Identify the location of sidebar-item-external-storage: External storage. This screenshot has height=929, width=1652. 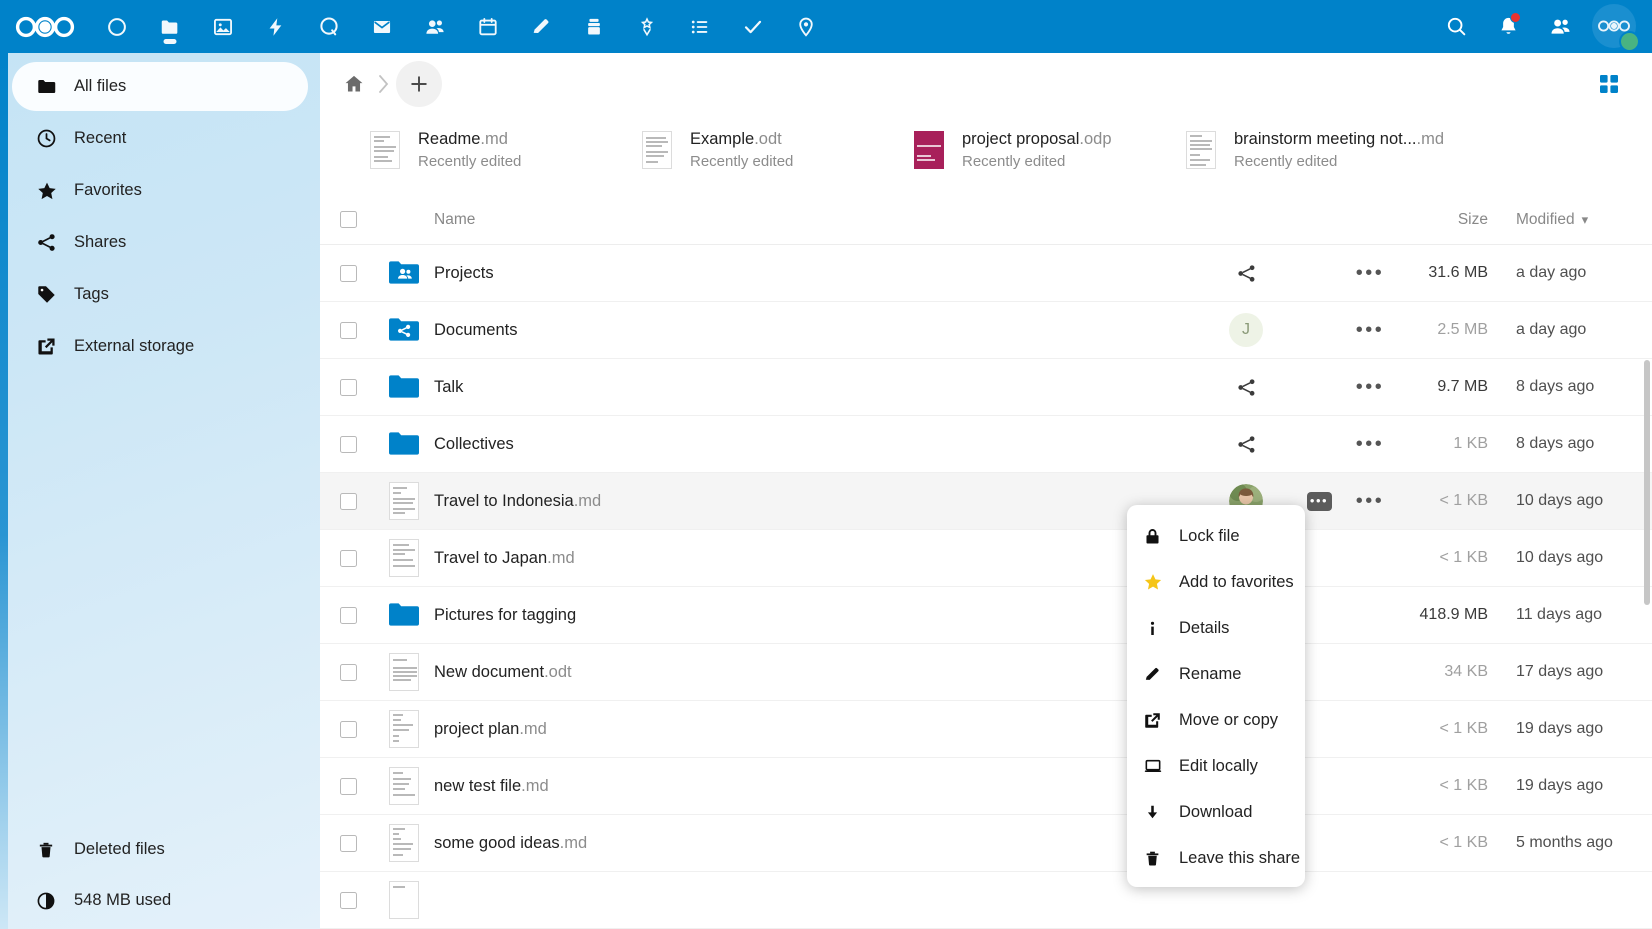
(160, 346).